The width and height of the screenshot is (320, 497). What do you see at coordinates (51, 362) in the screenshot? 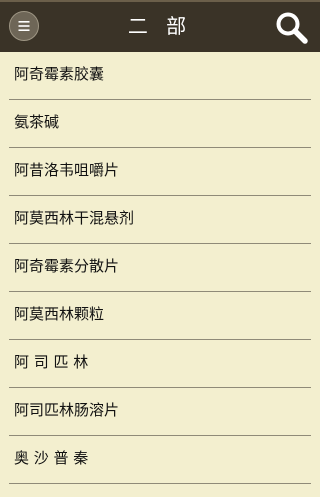
I see `list-item-label: 阿 司 匹 林` at bounding box center [51, 362].